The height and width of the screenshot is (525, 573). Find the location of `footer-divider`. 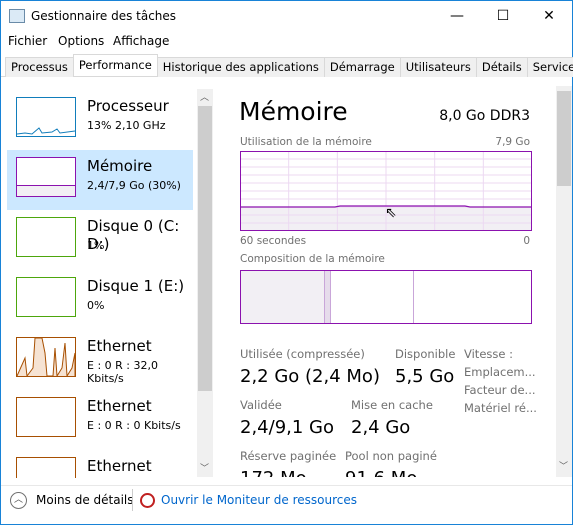

footer-divider is located at coordinates (286, 485).